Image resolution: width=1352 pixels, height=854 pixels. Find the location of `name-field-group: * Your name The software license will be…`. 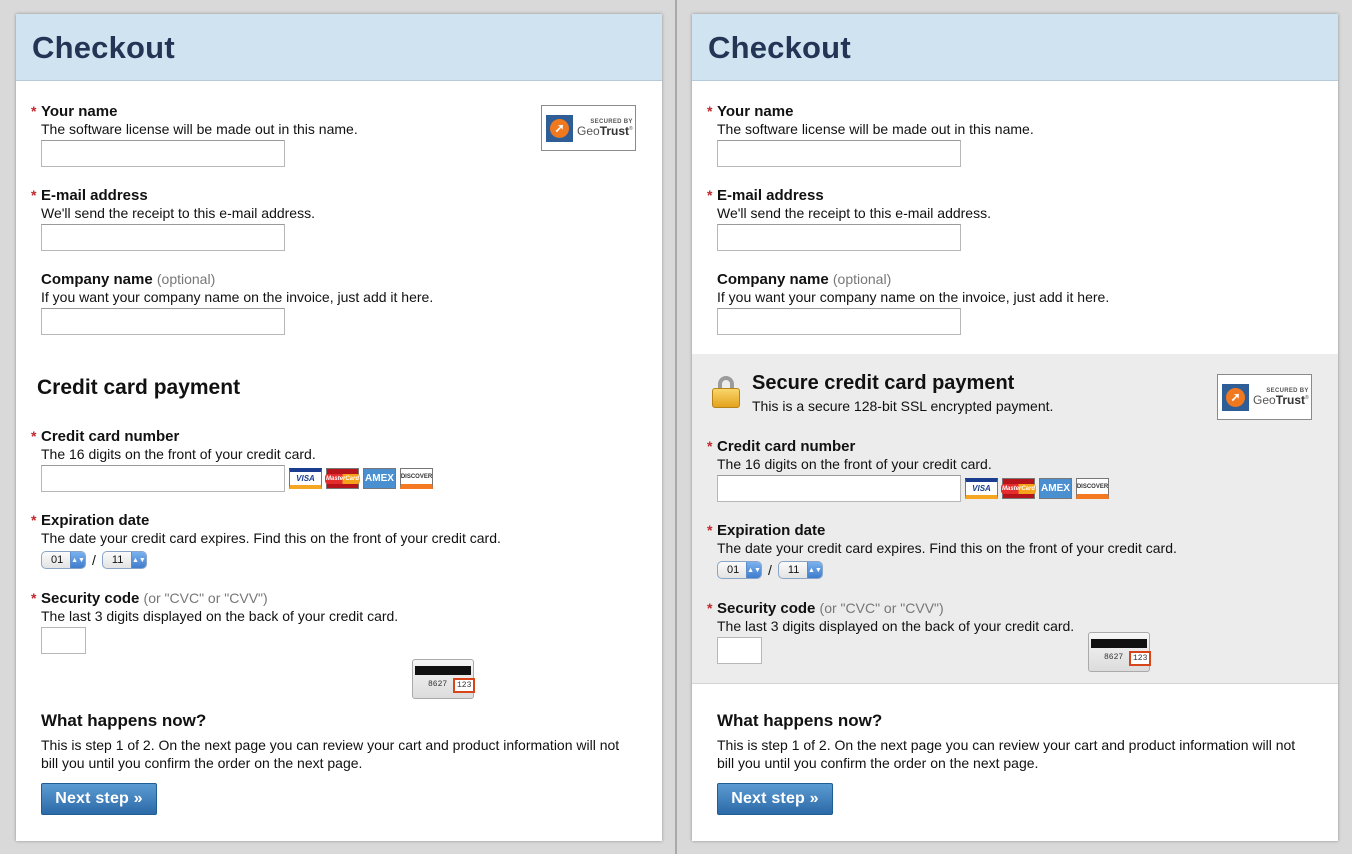

name-field-group: * Your name The software license will be… is located at coordinates (194, 135).